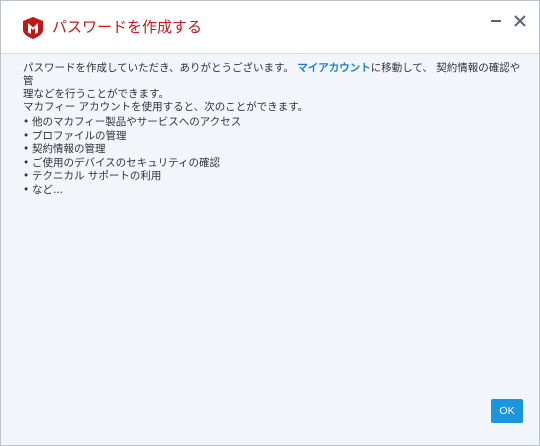 This screenshot has width=540, height=446. Describe the element at coordinates (126, 162) in the screenshot. I see `list-item-text: ご使用のデバイスのセキュリティの確認` at that location.